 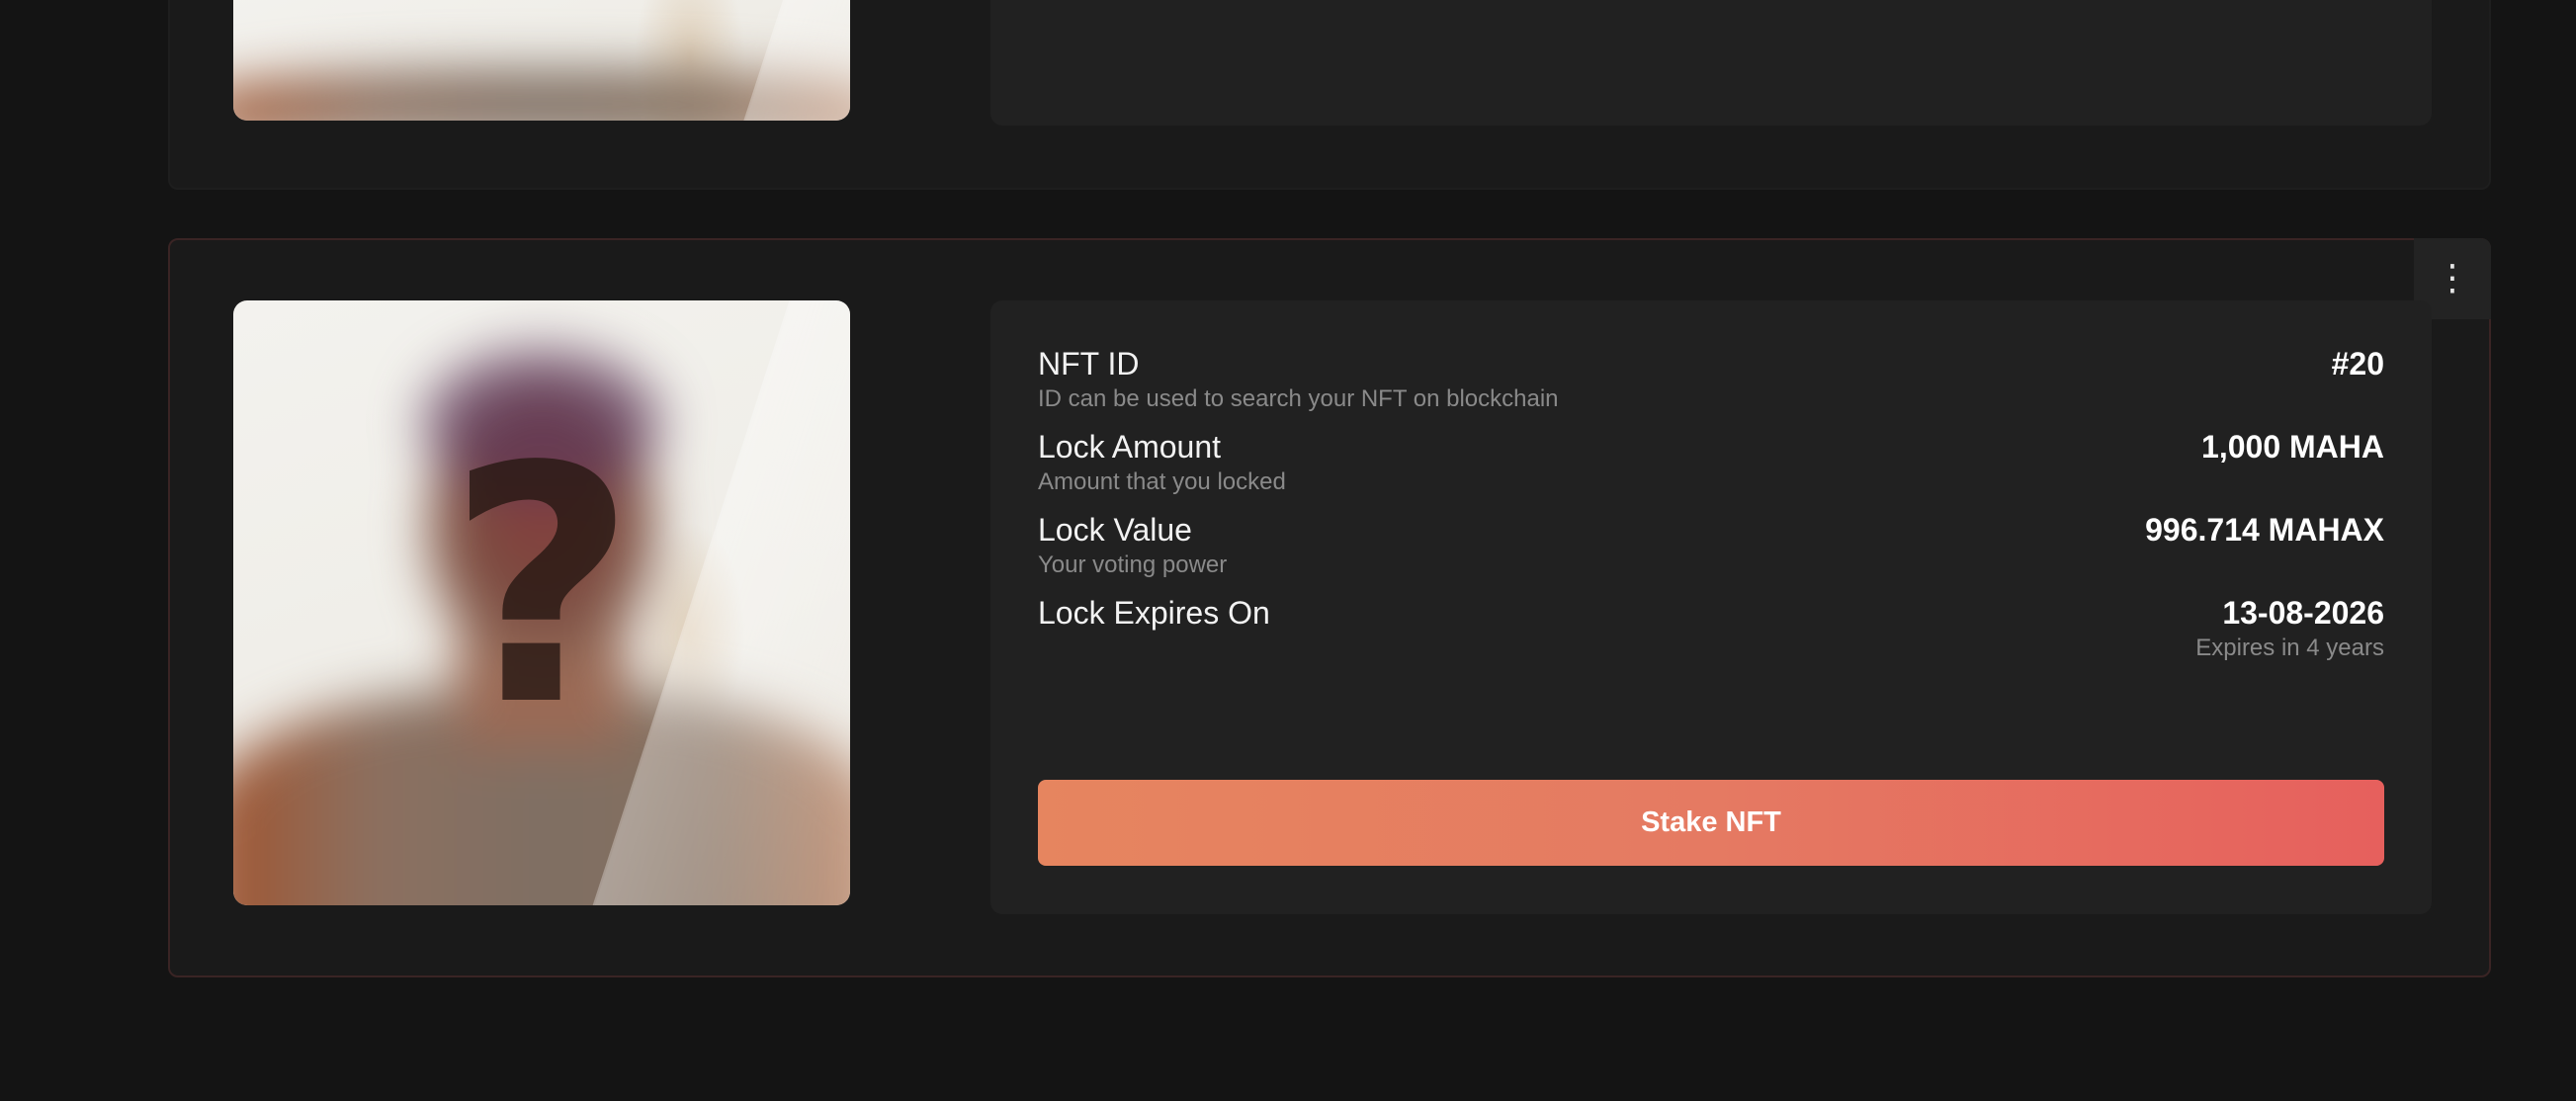 I want to click on more-vertical-icon: ⋮, so click(x=2452, y=278).